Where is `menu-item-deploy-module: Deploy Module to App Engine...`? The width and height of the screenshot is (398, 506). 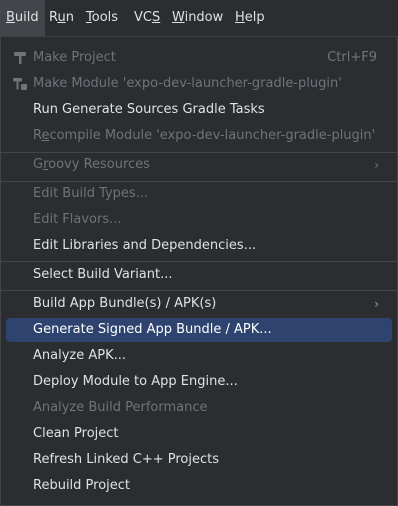 menu-item-deploy-module: Deploy Module to App Engine... is located at coordinates (199, 382).